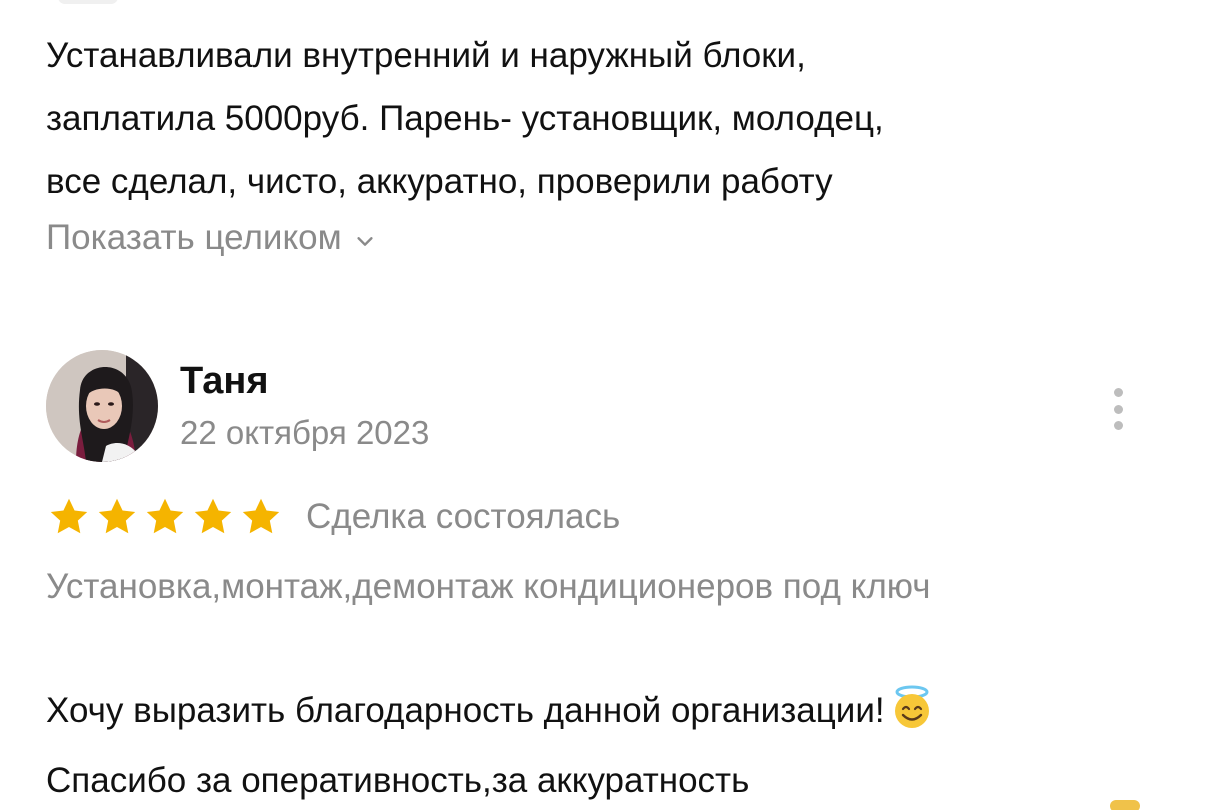  Describe the element at coordinates (305, 432) in the screenshot. I see `review-date: 22 октября 2023` at that location.